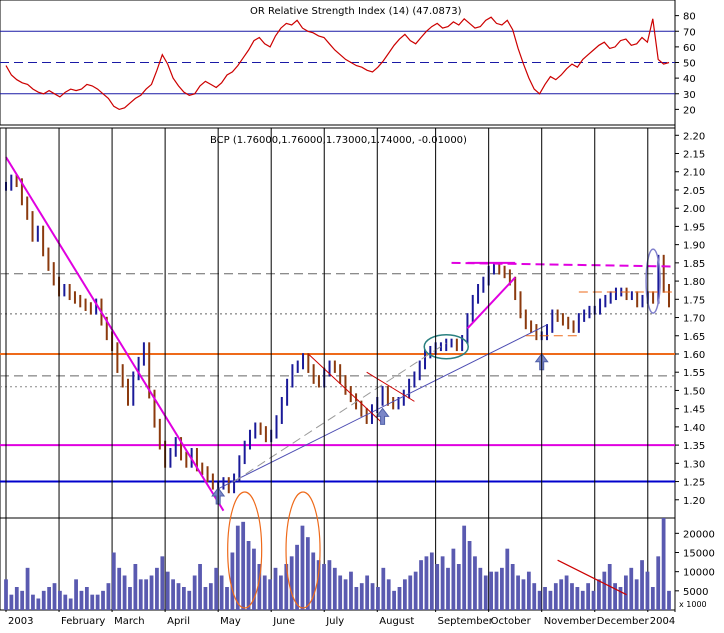 Image resolution: width=724 pixels, height=633 pixels. I want to click on vol-tick-label-1: 10000, so click(699, 573).